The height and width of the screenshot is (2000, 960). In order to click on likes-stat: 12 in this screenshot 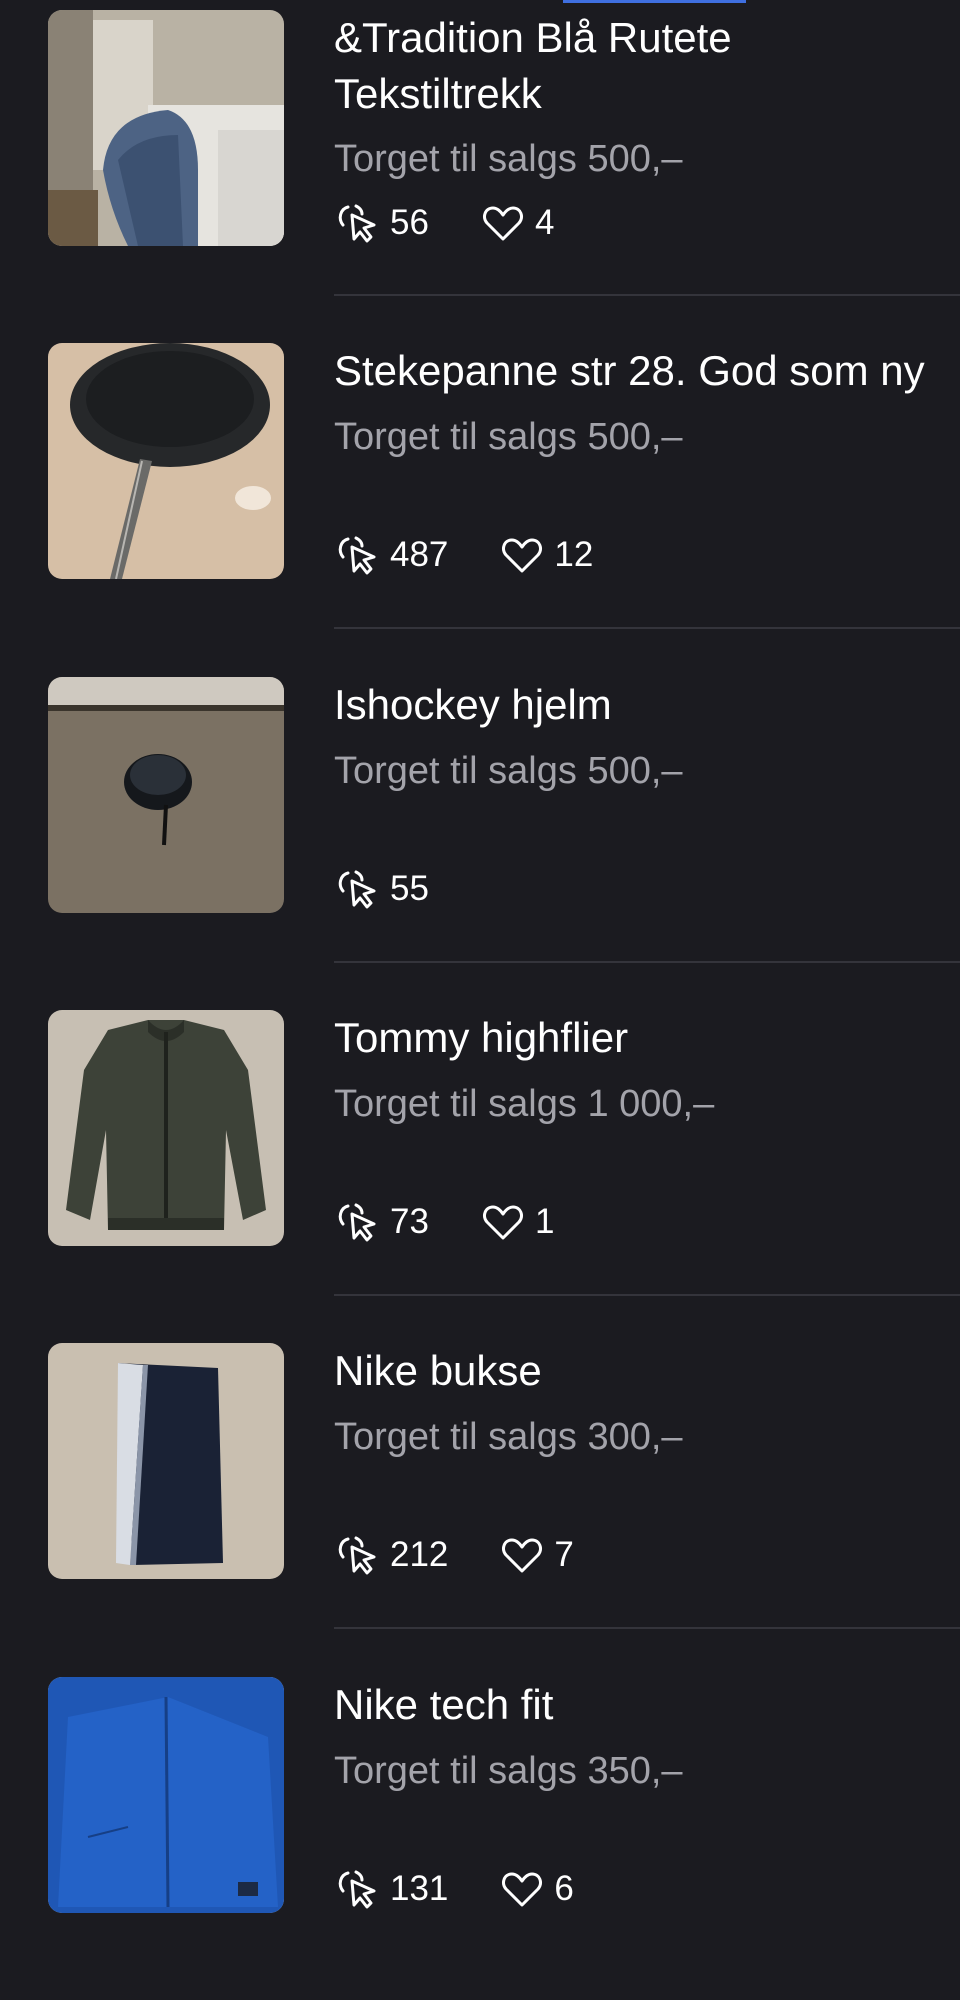, I will do `click(545, 555)`.